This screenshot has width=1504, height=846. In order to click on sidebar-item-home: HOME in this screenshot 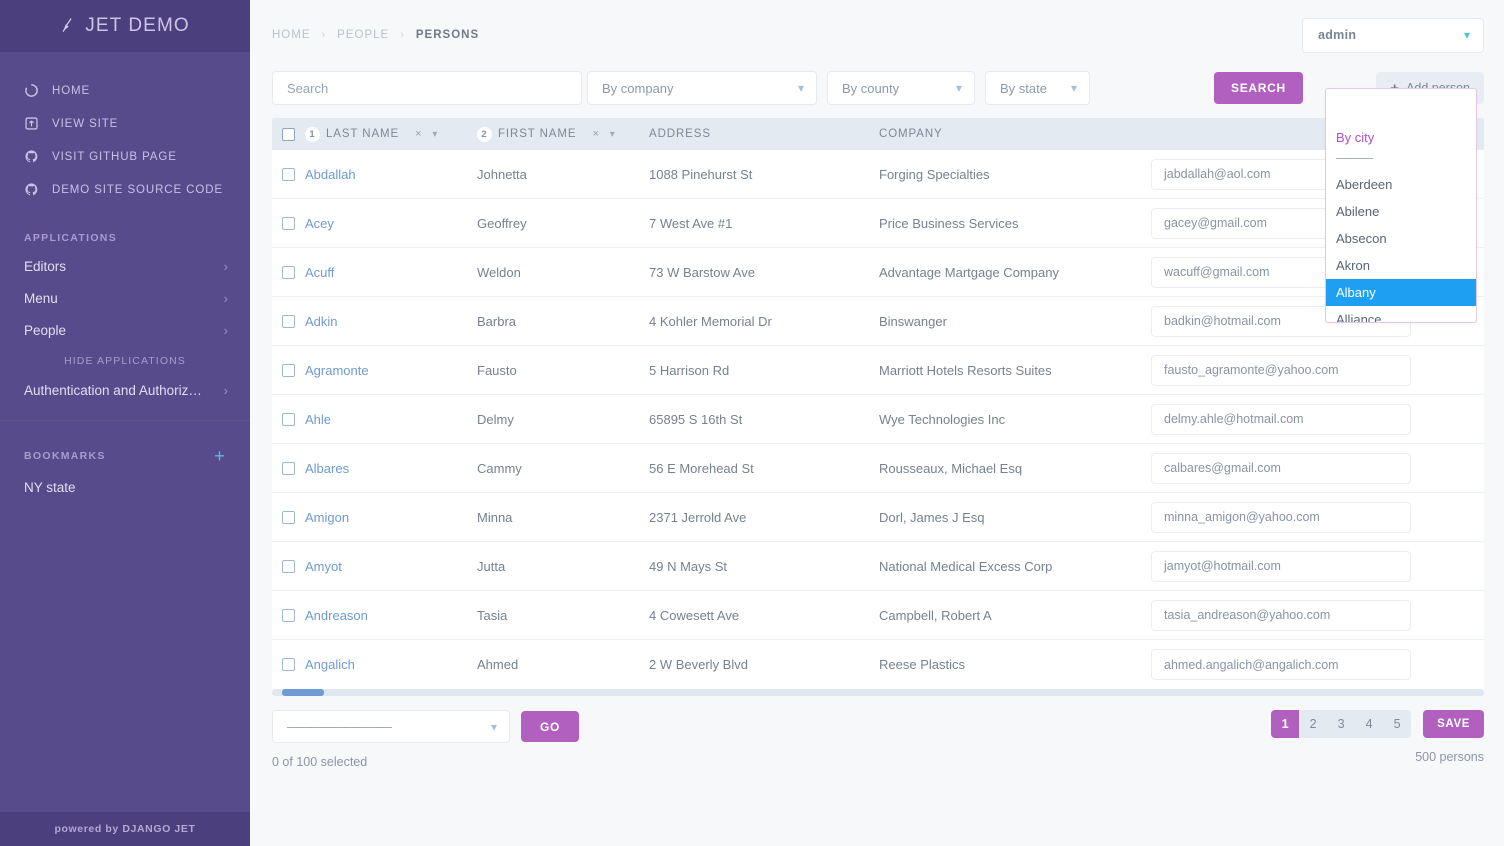, I will do `click(125, 90)`.